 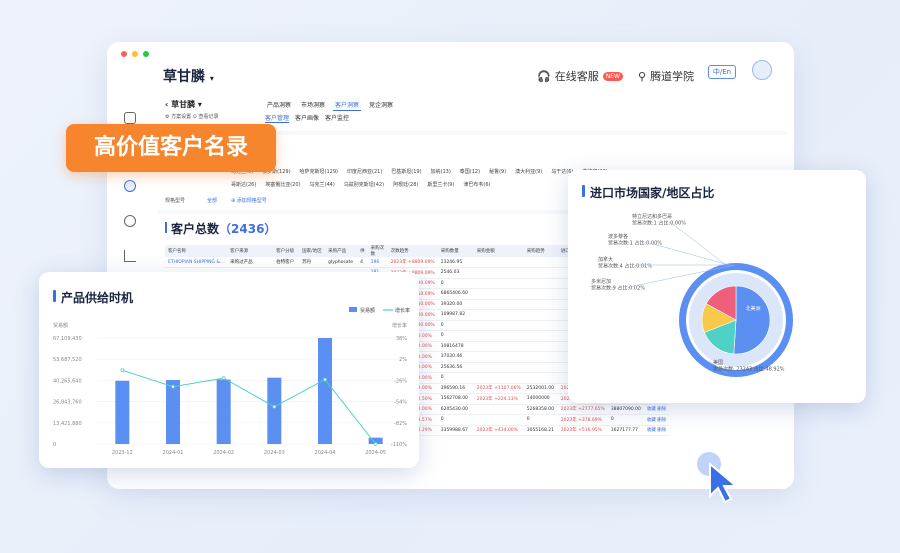 I want to click on right-tick-label: -82%, so click(x=400, y=424).